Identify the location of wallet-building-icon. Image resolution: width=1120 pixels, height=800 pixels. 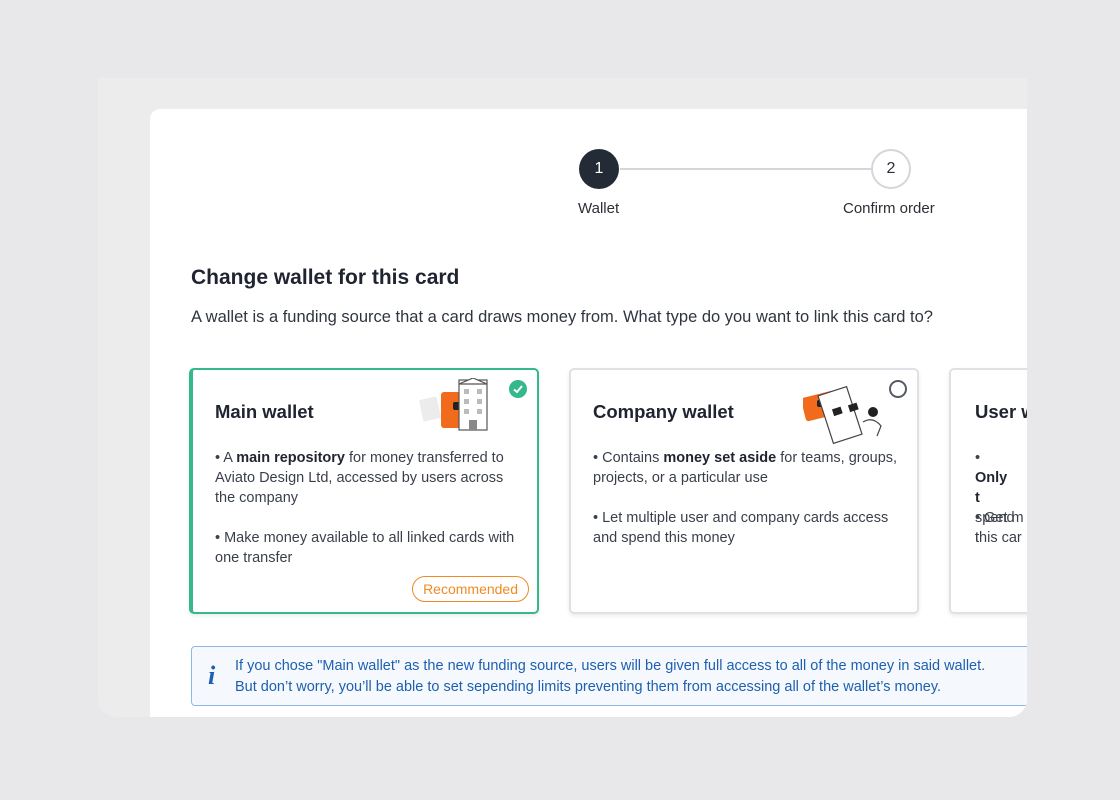
(455, 408).